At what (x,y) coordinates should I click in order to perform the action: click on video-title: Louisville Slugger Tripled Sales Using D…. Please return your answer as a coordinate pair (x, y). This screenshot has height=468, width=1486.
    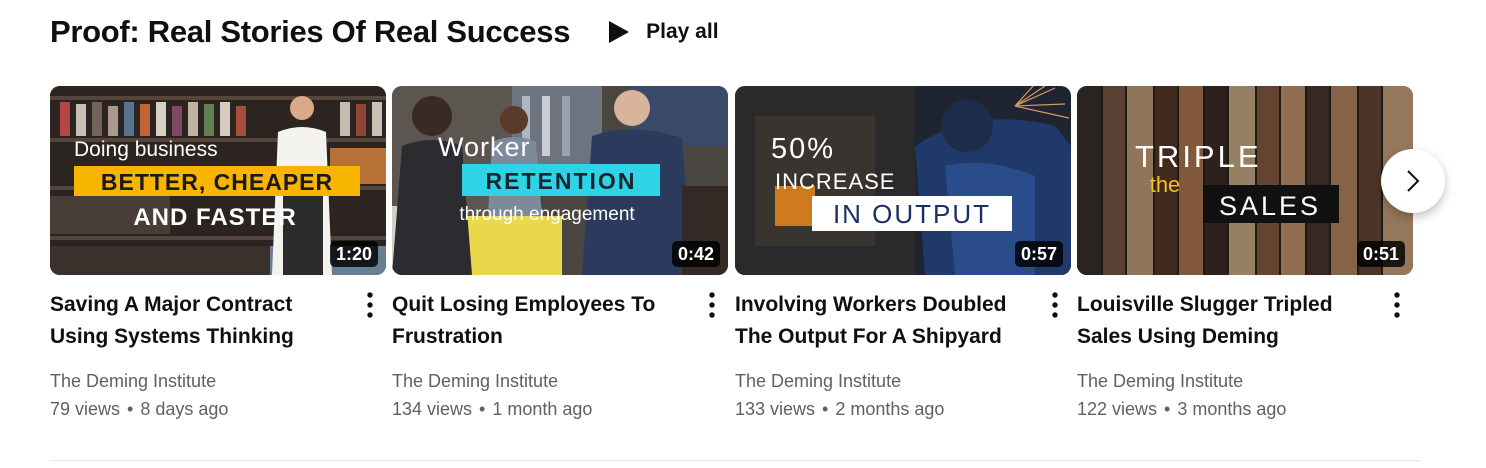
    Looking at the image, I should click on (1222, 321).